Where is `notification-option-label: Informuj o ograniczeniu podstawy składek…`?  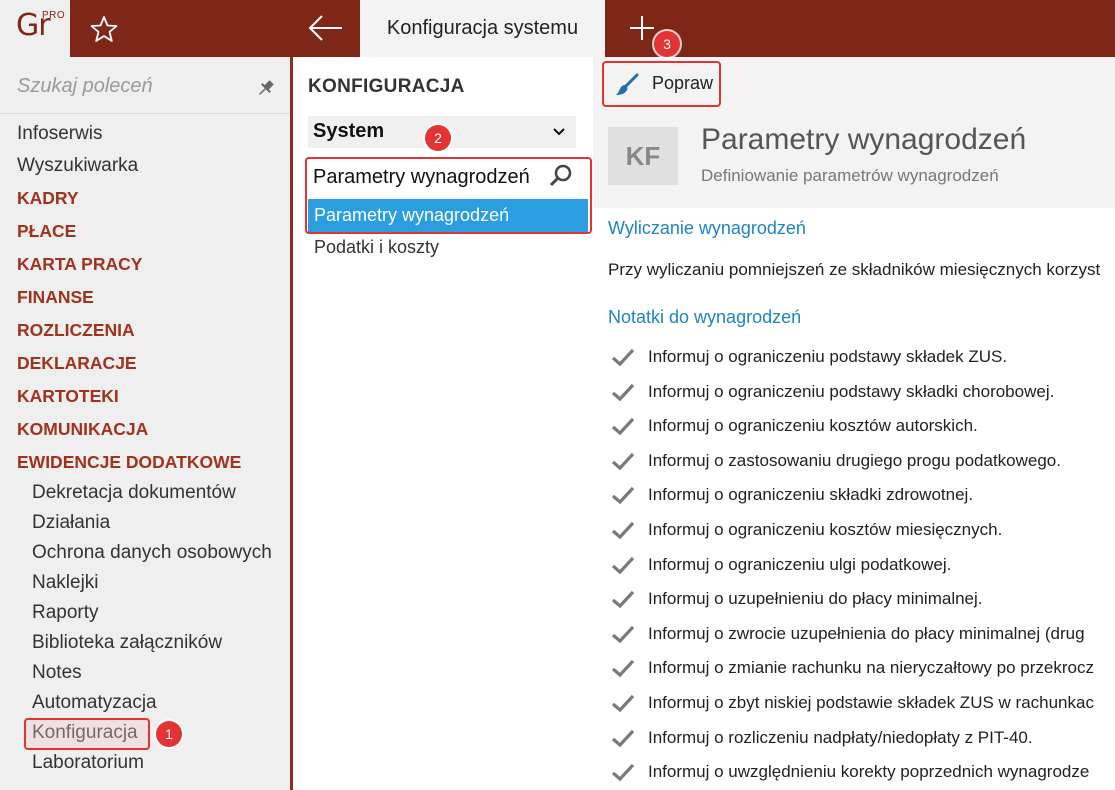 notification-option-label: Informuj o ograniczeniu podstawy składek… is located at coordinates (828, 356).